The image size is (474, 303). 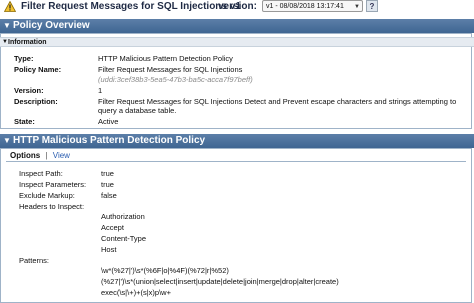 I want to click on warning-icon, so click(x=10, y=6).